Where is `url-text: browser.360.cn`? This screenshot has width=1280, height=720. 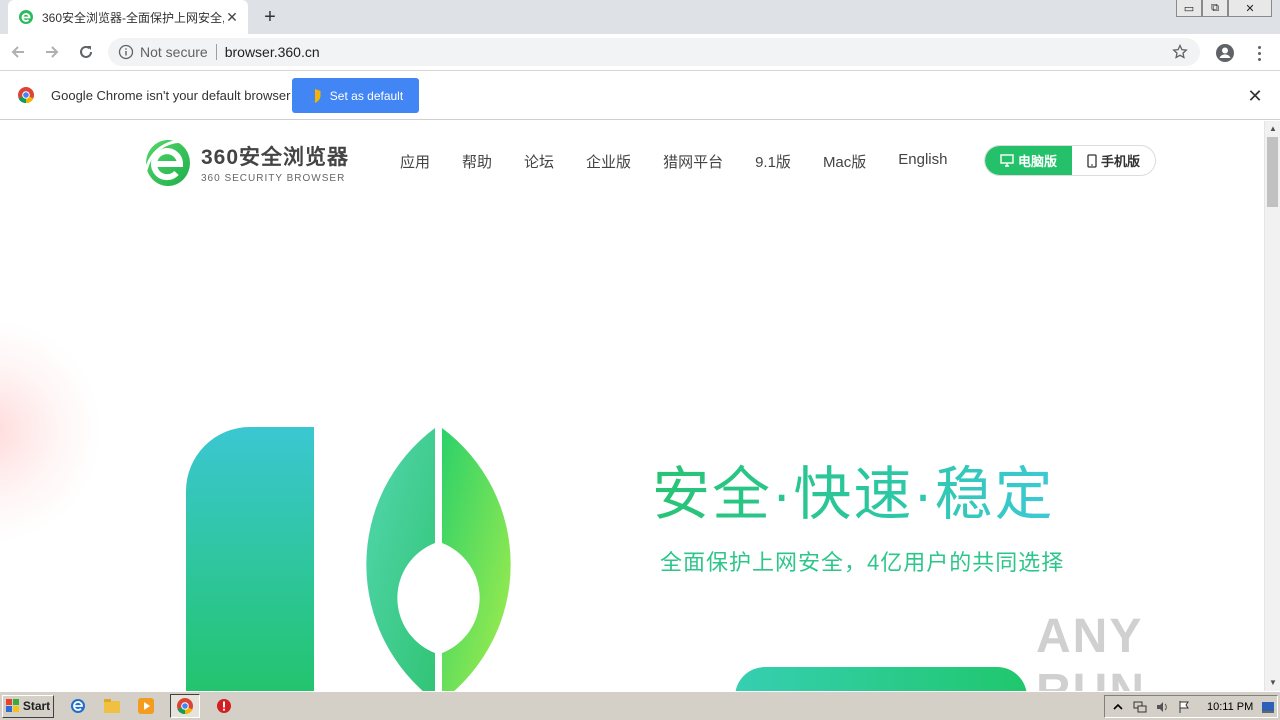 url-text: browser.360.cn is located at coordinates (697, 52).